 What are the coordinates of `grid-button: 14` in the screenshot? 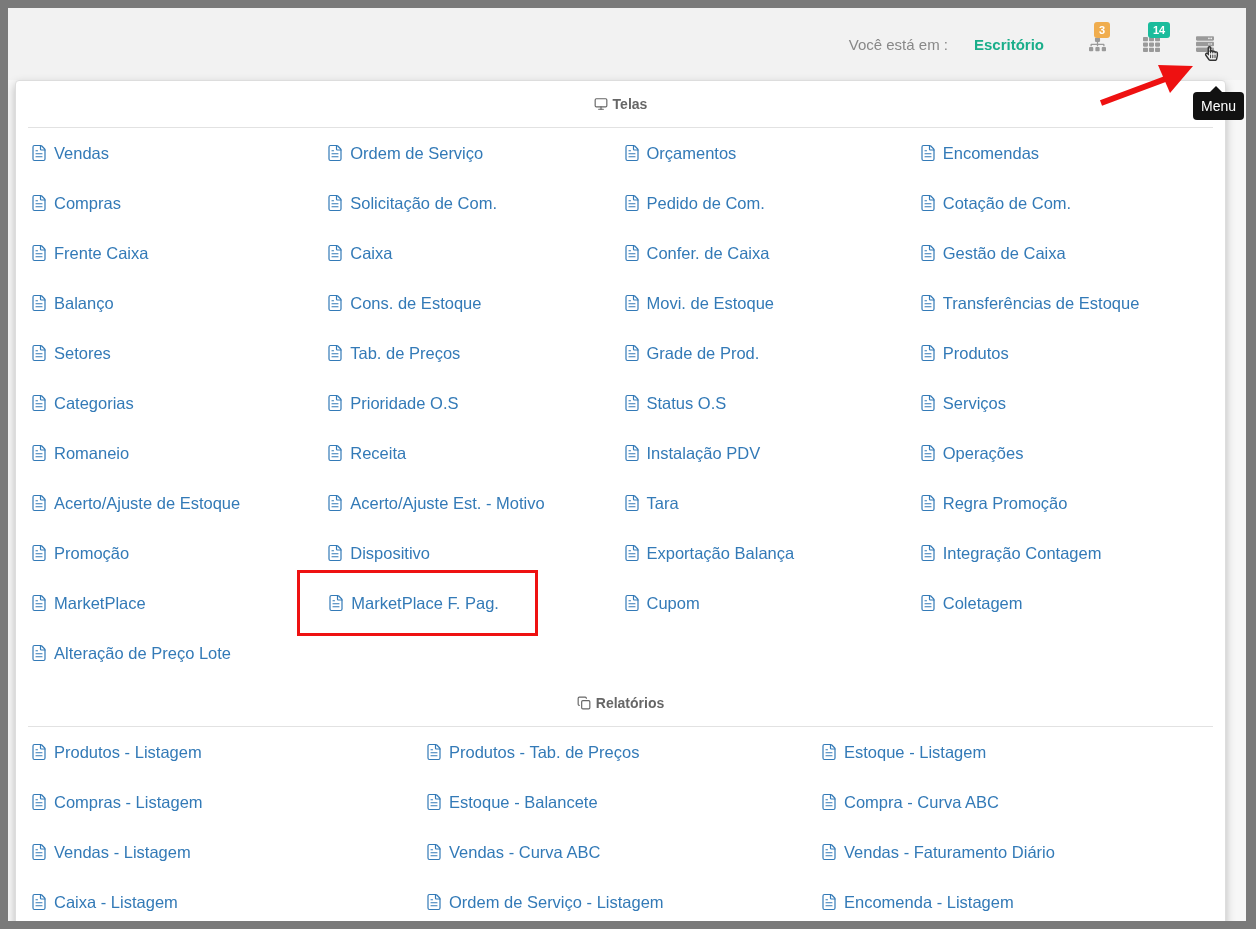 It's located at (1151, 44).